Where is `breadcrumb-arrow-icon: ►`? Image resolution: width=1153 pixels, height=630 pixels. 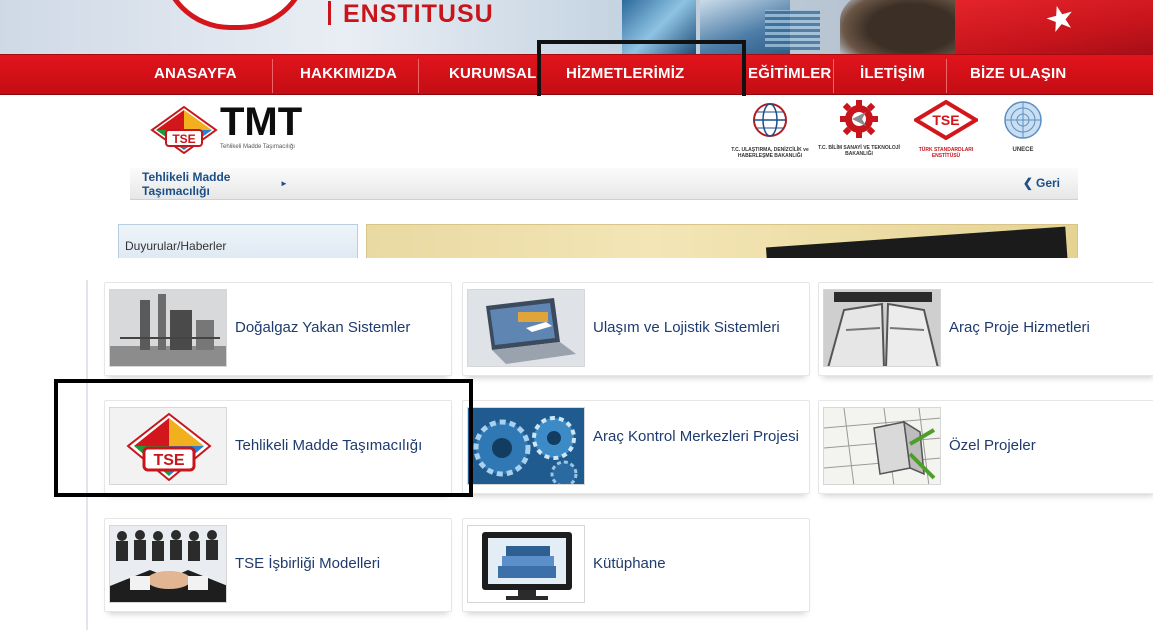 breadcrumb-arrow-icon: ► is located at coordinates (284, 183).